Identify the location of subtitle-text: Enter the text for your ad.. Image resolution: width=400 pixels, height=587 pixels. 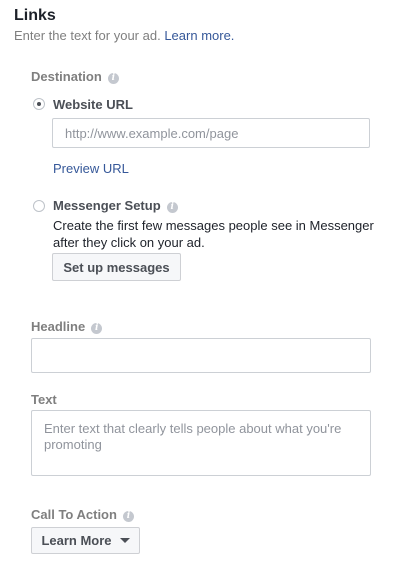
(87, 35).